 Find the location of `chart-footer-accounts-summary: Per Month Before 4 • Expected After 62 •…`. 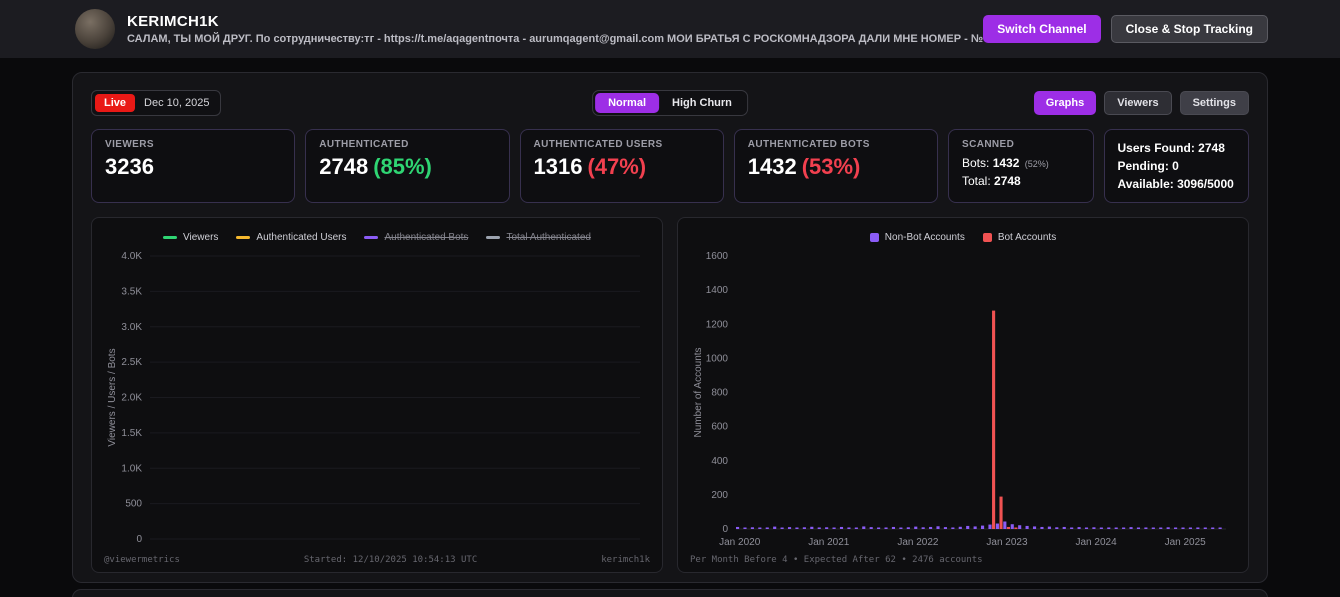

chart-footer-accounts-summary: Per Month Before 4 • Expected After 62 •… is located at coordinates (836, 560).